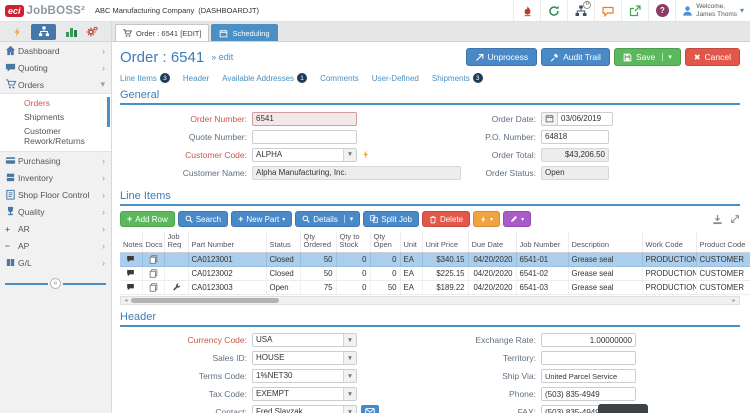  What do you see at coordinates (647, 57) in the screenshot?
I see `save-button: Save ▾` at bounding box center [647, 57].